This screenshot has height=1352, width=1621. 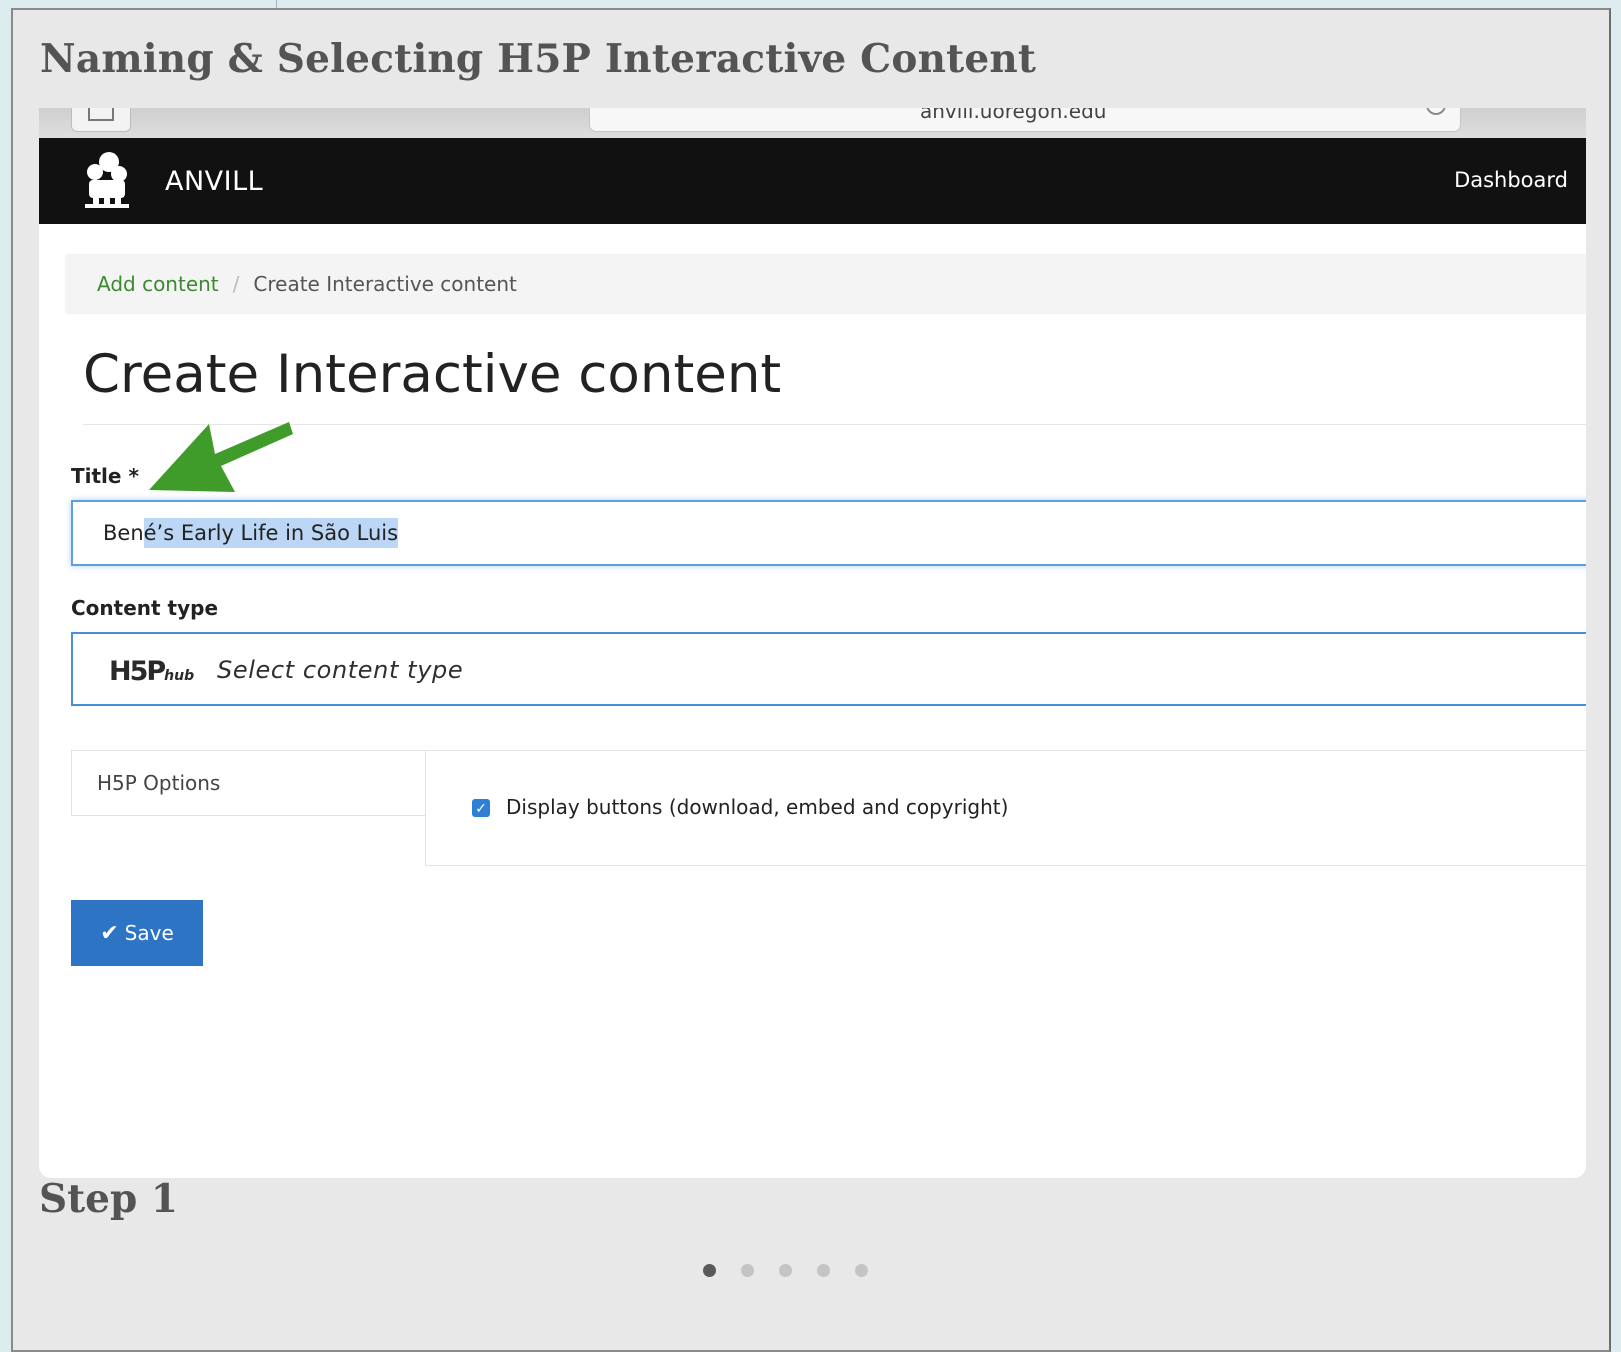 What do you see at coordinates (214, 181) in the screenshot?
I see `site-name: ANVILL` at bounding box center [214, 181].